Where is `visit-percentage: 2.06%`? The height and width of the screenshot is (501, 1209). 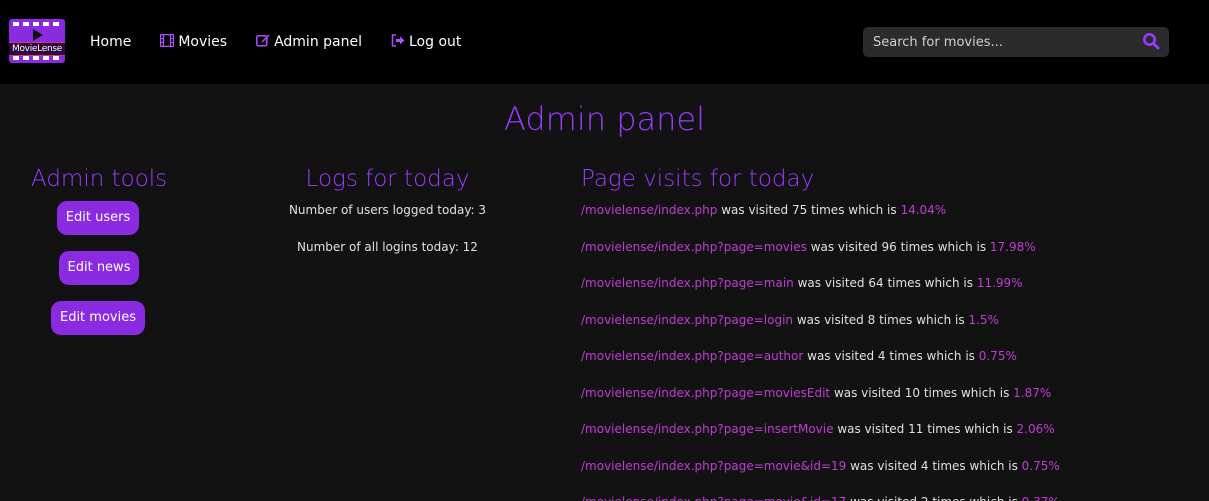 visit-percentage: 2.06% is located at coordinates (1035, 429).